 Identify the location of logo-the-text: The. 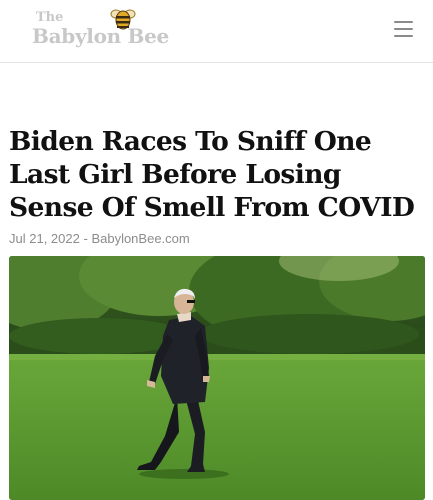
(50, 17).